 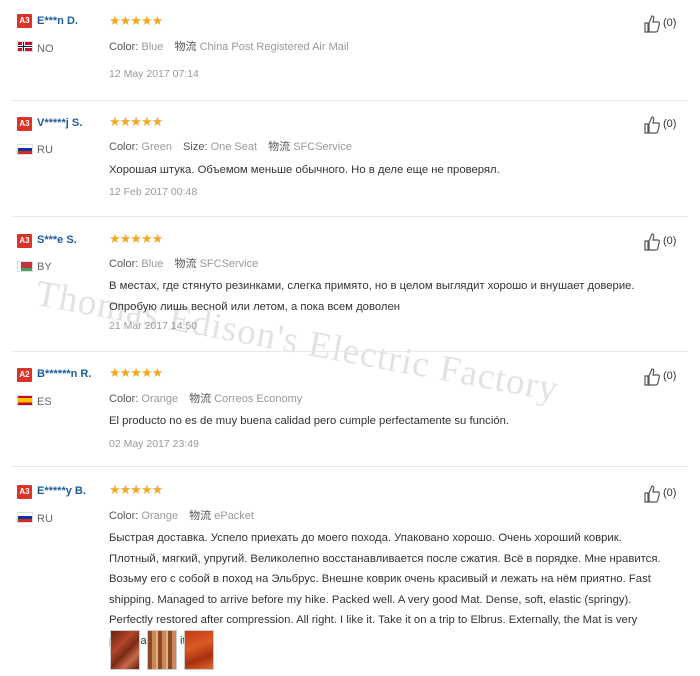 What do you see at coordinates (274, 47) in the screenshot?
I see `shipping-value: China Post Registered Air Mail` at bounding box center [274, 47].